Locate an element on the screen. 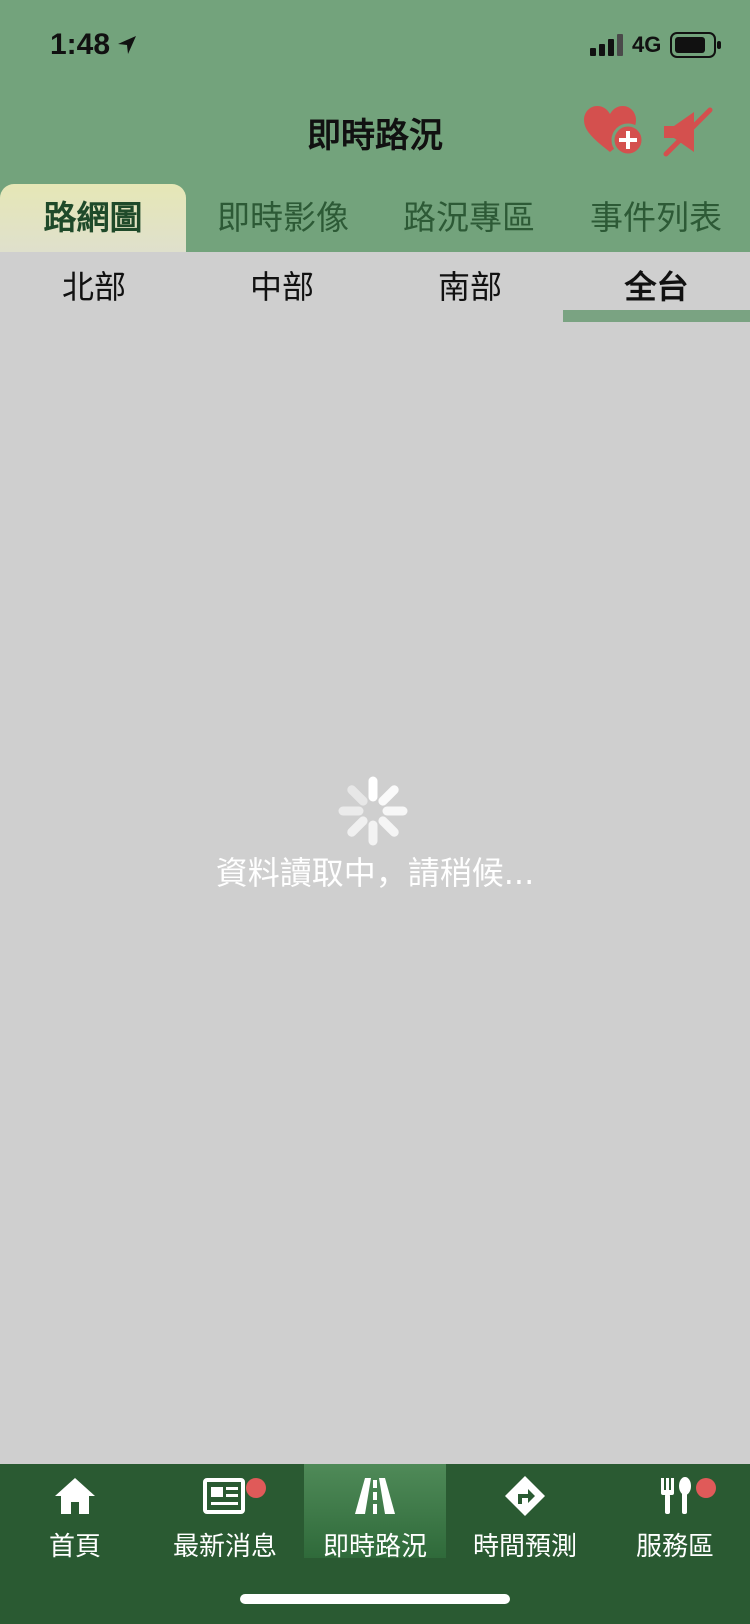  tab-live-camera: 即時影像 is located at coordinates (283, 218).